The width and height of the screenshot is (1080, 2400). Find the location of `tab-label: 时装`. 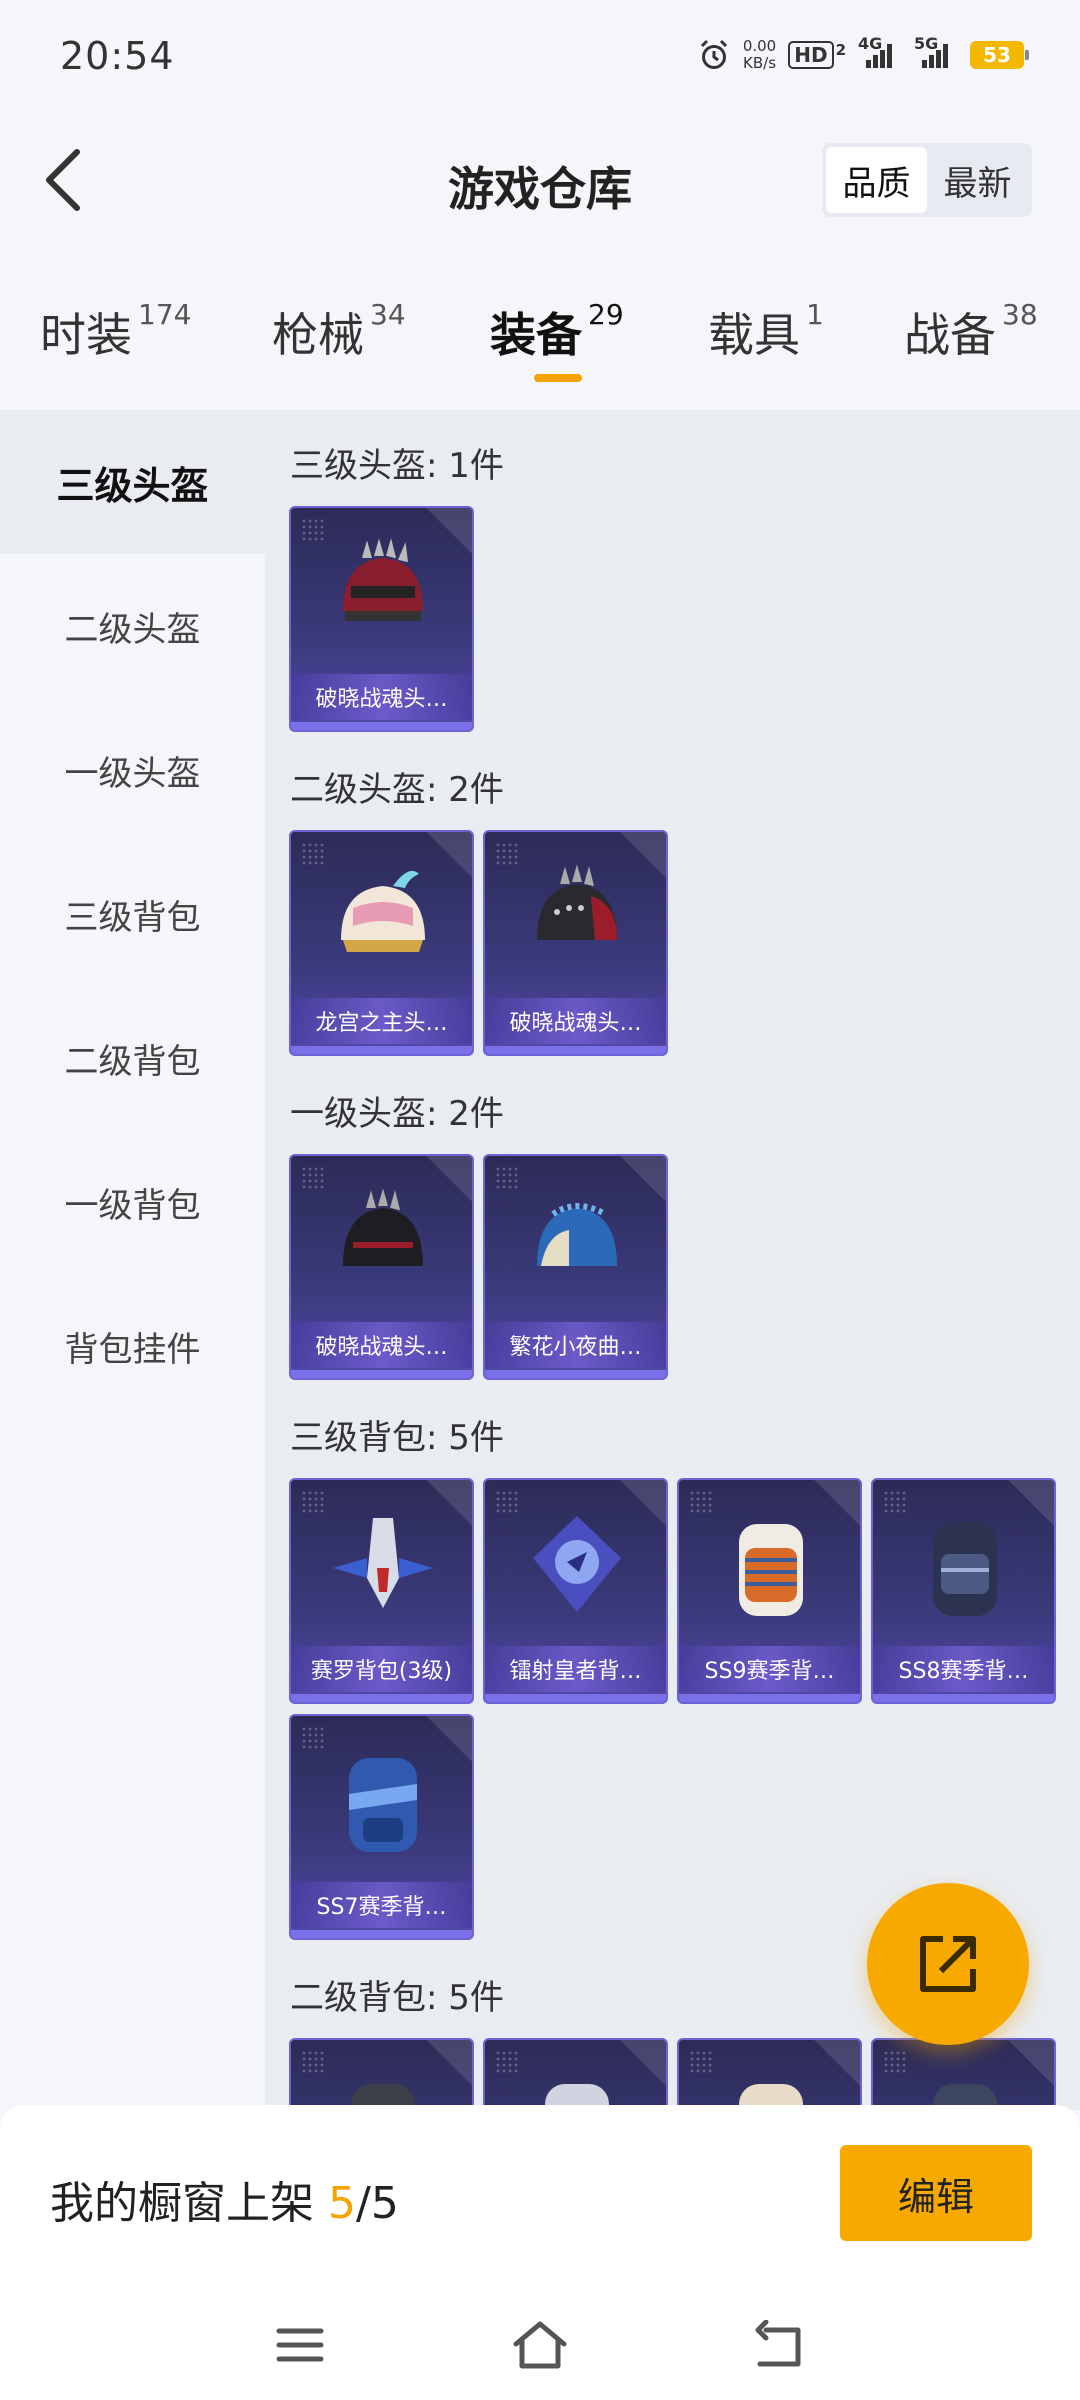

tab-label: 时装 is located at coordinates (86, 335).